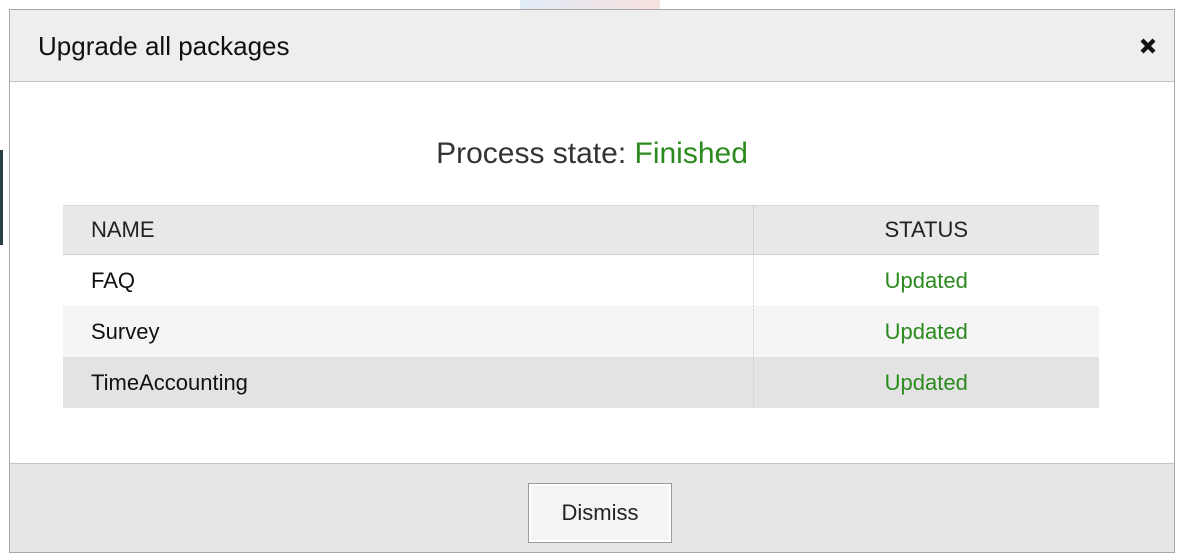 The width and height of the screenshot is (1177, 553). What do you see at coordinates (1148, 46) in the screenshot?
I see `close-icon` at bounding box center [1148, 46].